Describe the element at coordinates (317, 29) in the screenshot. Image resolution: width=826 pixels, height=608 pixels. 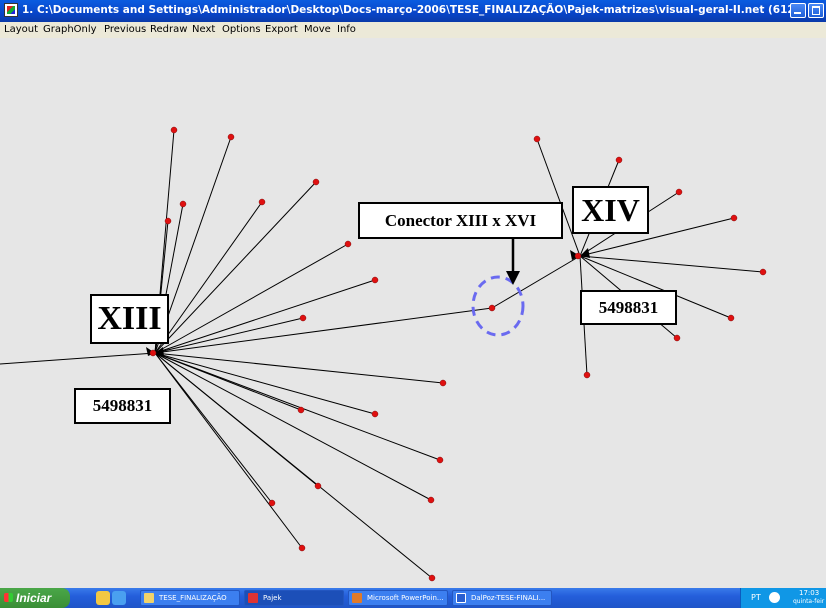
I see `menu-move: Move` at that location.